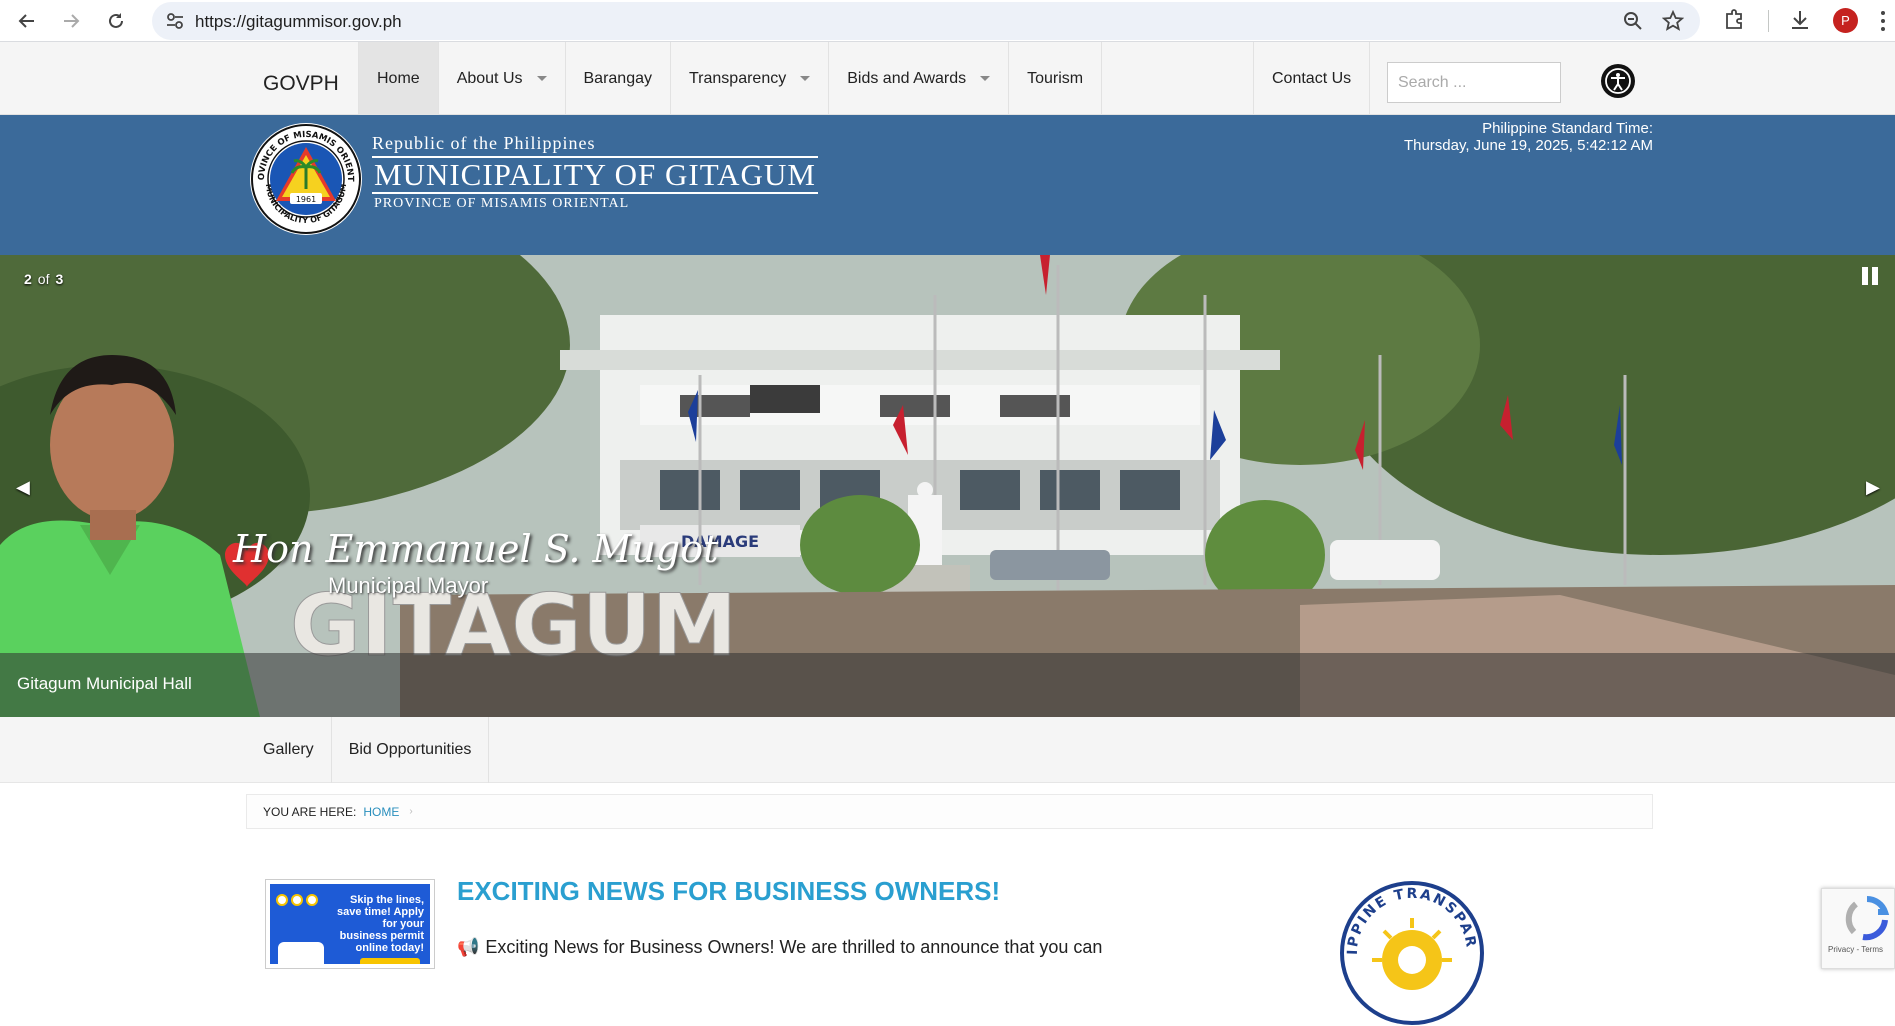 This screenshot has width=1895, height=1026. What do you see at coordinates (175, 21) in the screenshot?
I see `site-info-icon` at bounding box center [175, 21].